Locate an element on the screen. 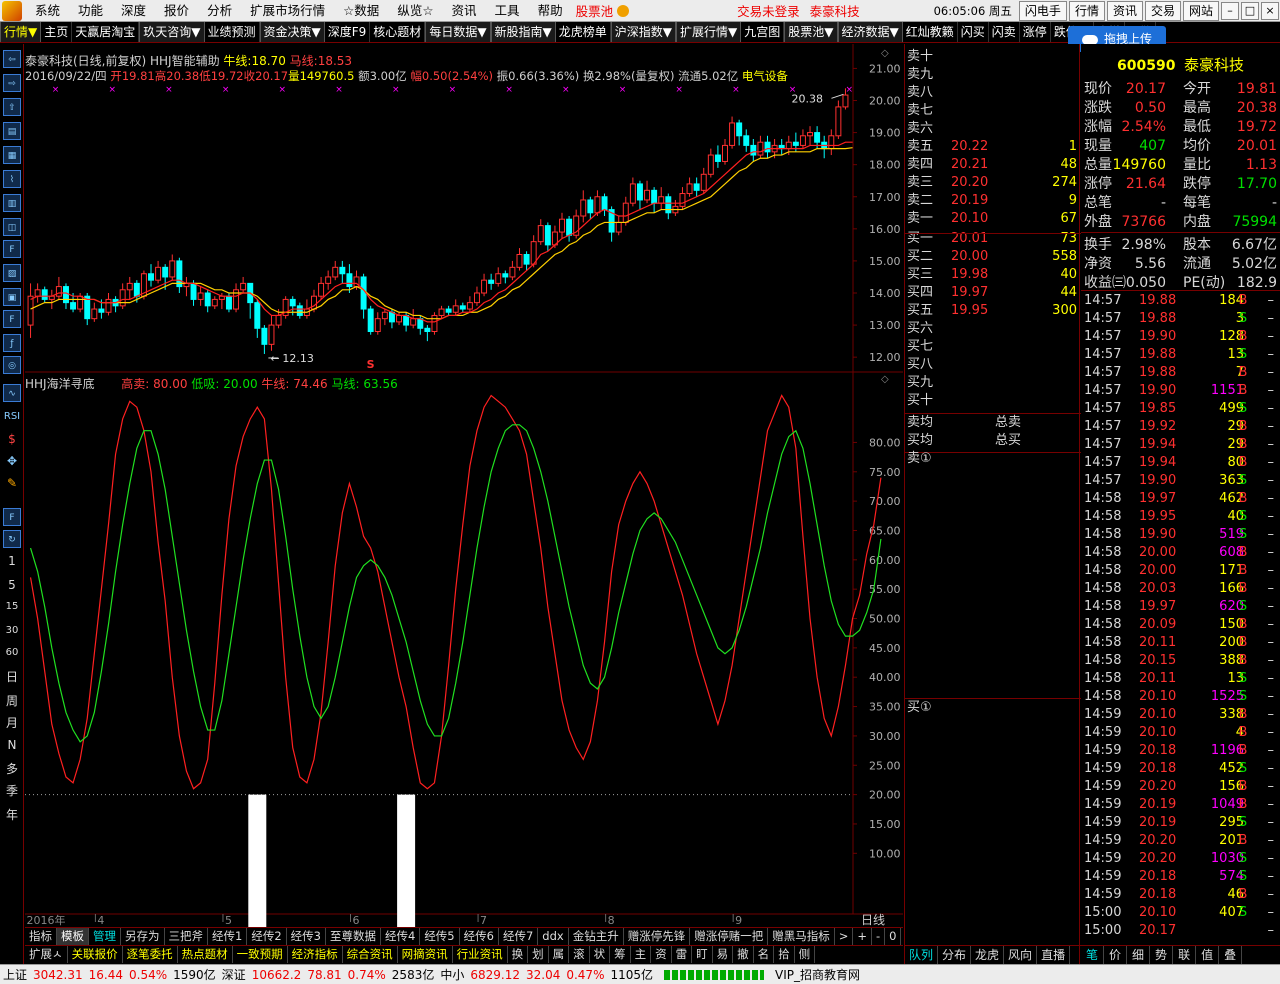 The image size is (1280, 984). tab-detail: 细 is located at coordinates (1139, 955).